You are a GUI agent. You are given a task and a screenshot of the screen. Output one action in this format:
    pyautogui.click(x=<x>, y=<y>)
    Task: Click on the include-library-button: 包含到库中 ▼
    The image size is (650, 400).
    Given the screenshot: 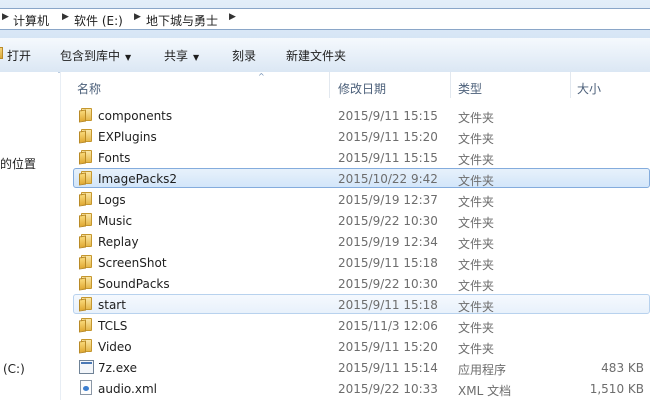 What is the action you would take?
    pyautogui.click(x=95, y=55)
    